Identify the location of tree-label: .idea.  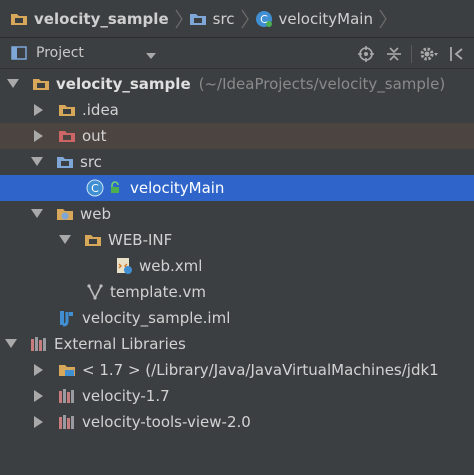
(100, 110).